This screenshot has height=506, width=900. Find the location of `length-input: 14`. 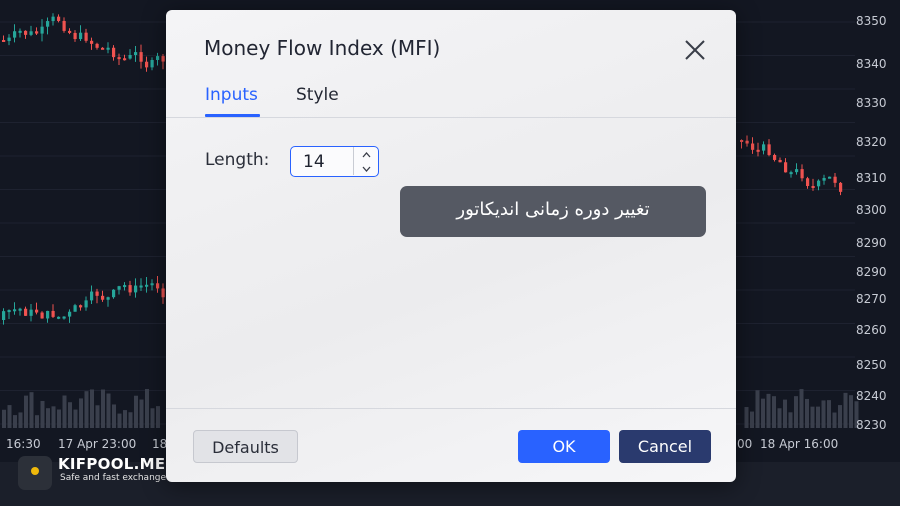

length-input: 14 is located at coordinates (334, 161).